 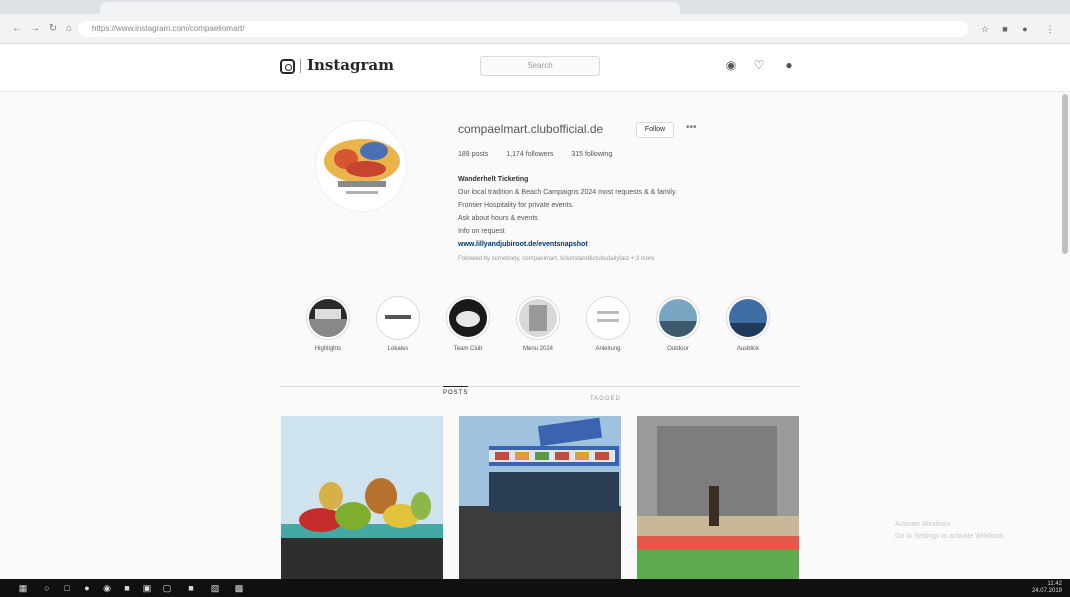 I want to click on story-highlight: Anleitung, so click(x=608, y=324).